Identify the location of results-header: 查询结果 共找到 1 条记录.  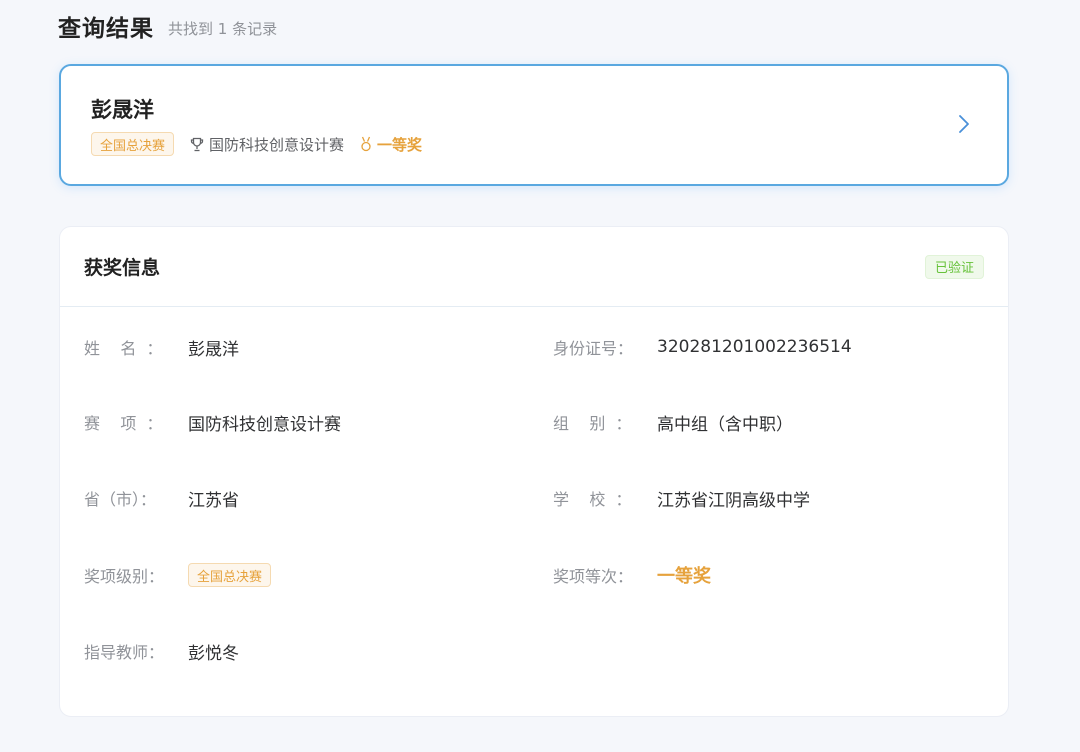
(167, 26).